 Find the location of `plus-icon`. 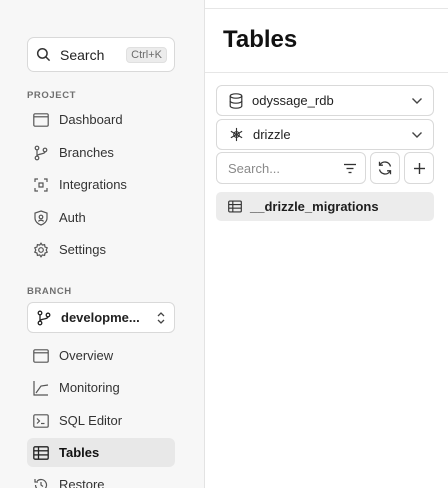

plus-icon is located at coordinates (419, 168).